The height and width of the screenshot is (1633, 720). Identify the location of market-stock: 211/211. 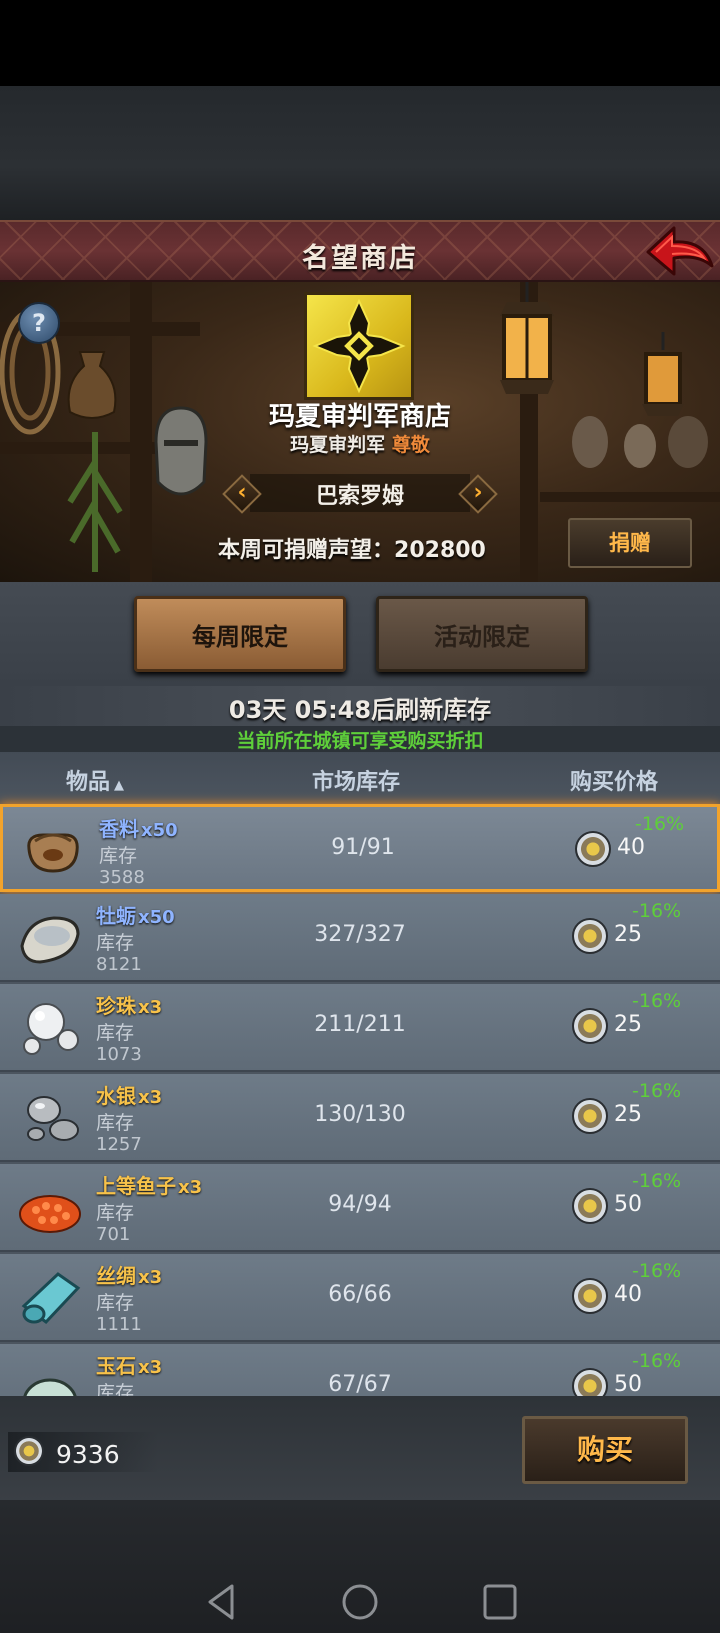
(360, 1024).